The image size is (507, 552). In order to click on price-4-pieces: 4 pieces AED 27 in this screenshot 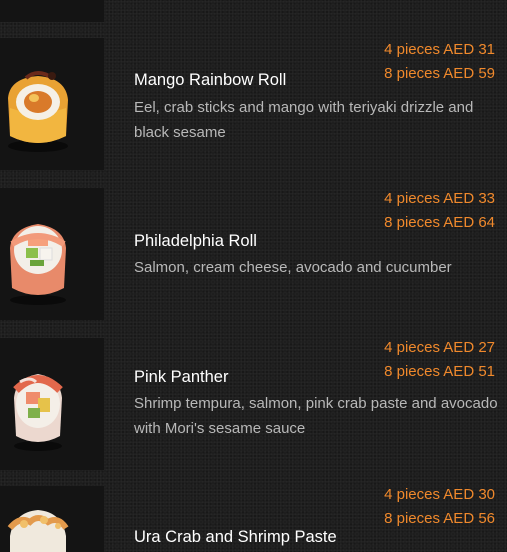, I will do `click(439, 347)`.